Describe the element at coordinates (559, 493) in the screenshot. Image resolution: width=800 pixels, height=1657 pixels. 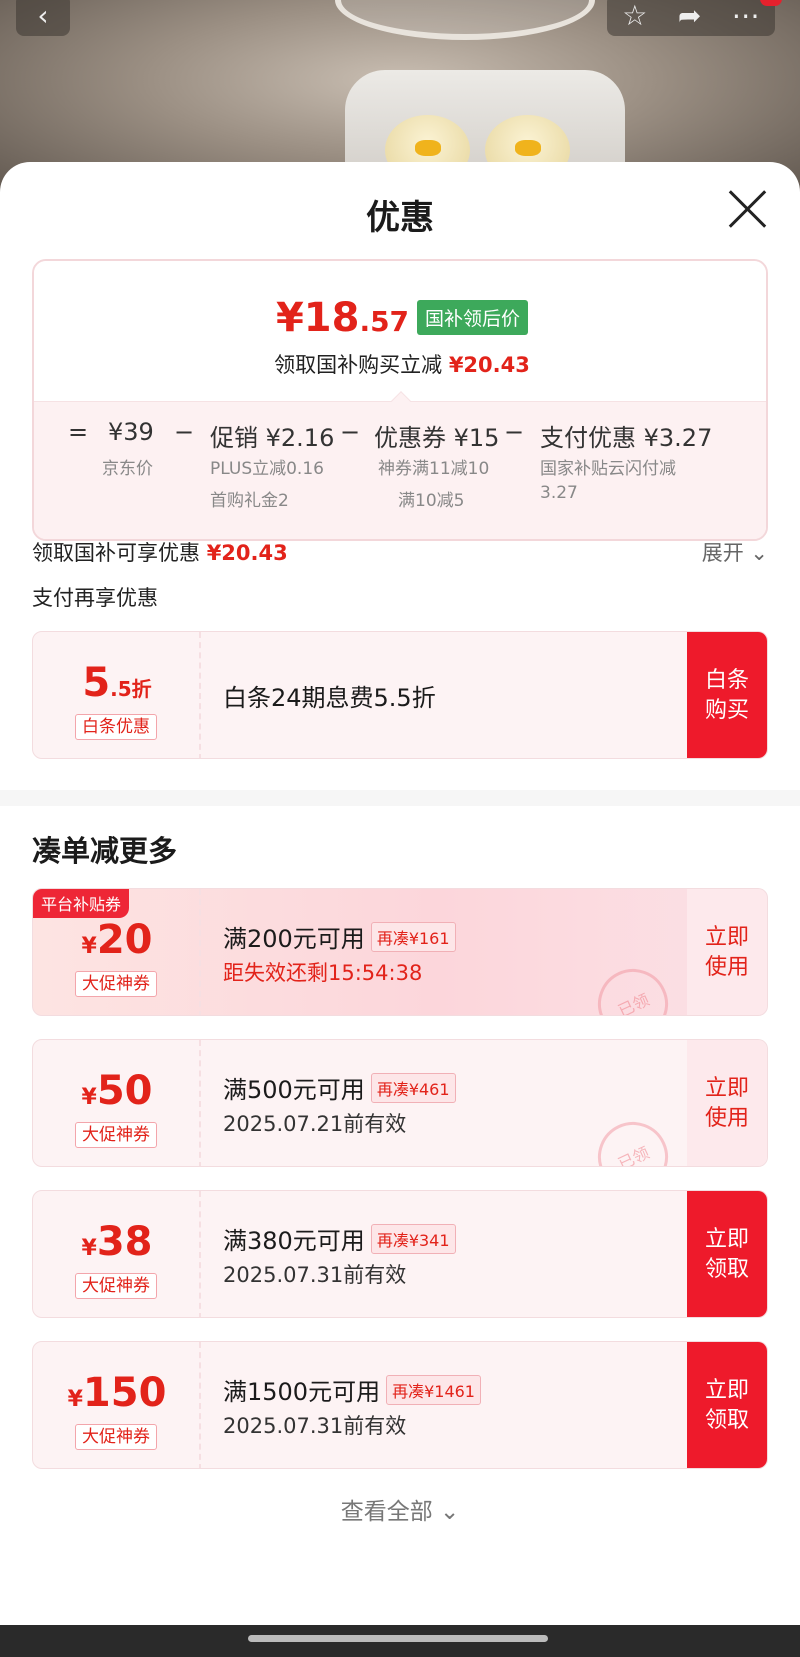
I see `pay-detail-2: 3.27` at that location.